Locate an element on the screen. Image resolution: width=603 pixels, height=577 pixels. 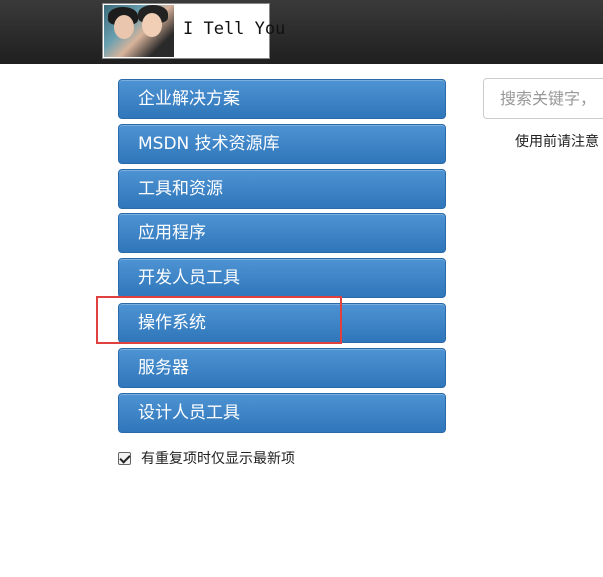
menu-item-applications: 应用程序 is located at coordinates (282, 233).